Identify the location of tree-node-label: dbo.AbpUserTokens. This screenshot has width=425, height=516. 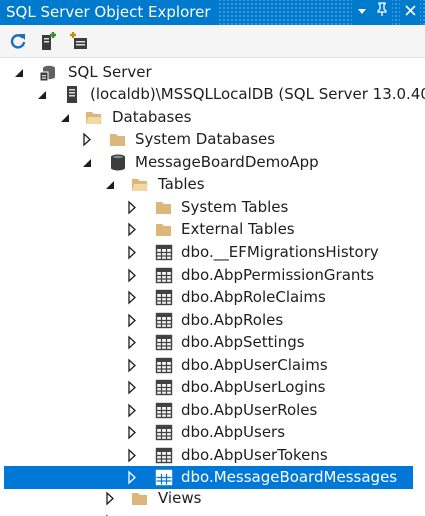
(254, 455).